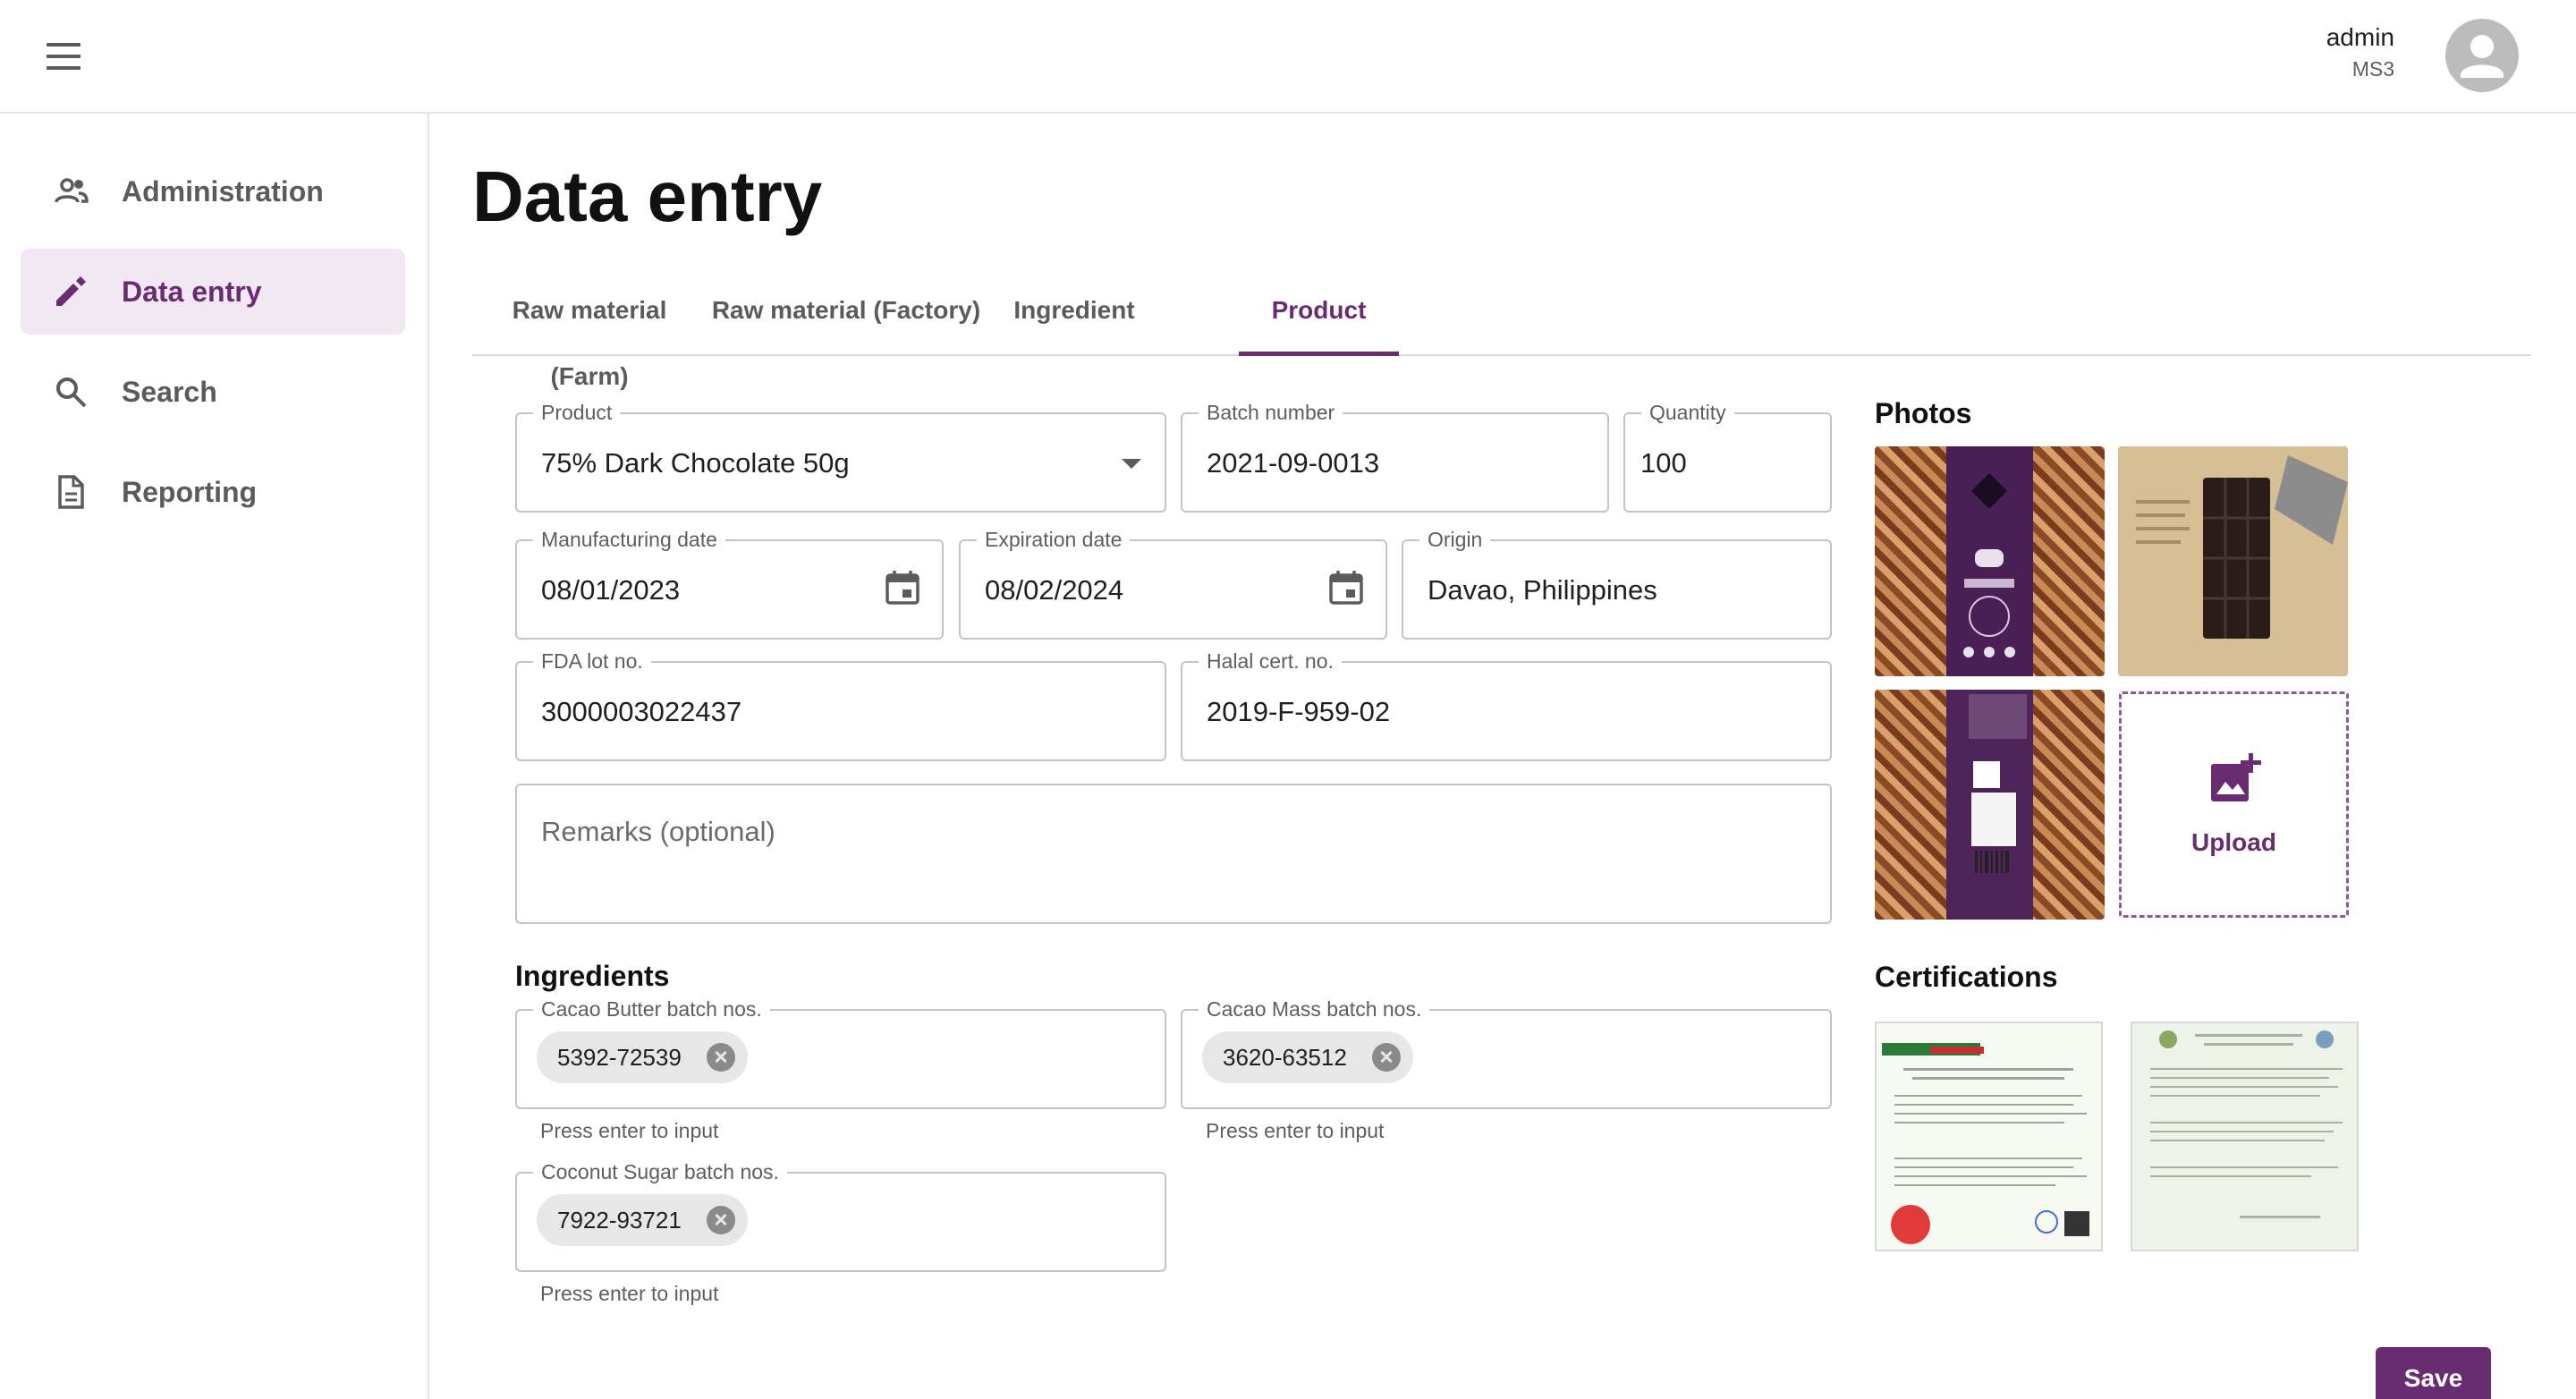  I want to click on origin-value: Davao, Philippines, so click(1542, 590).